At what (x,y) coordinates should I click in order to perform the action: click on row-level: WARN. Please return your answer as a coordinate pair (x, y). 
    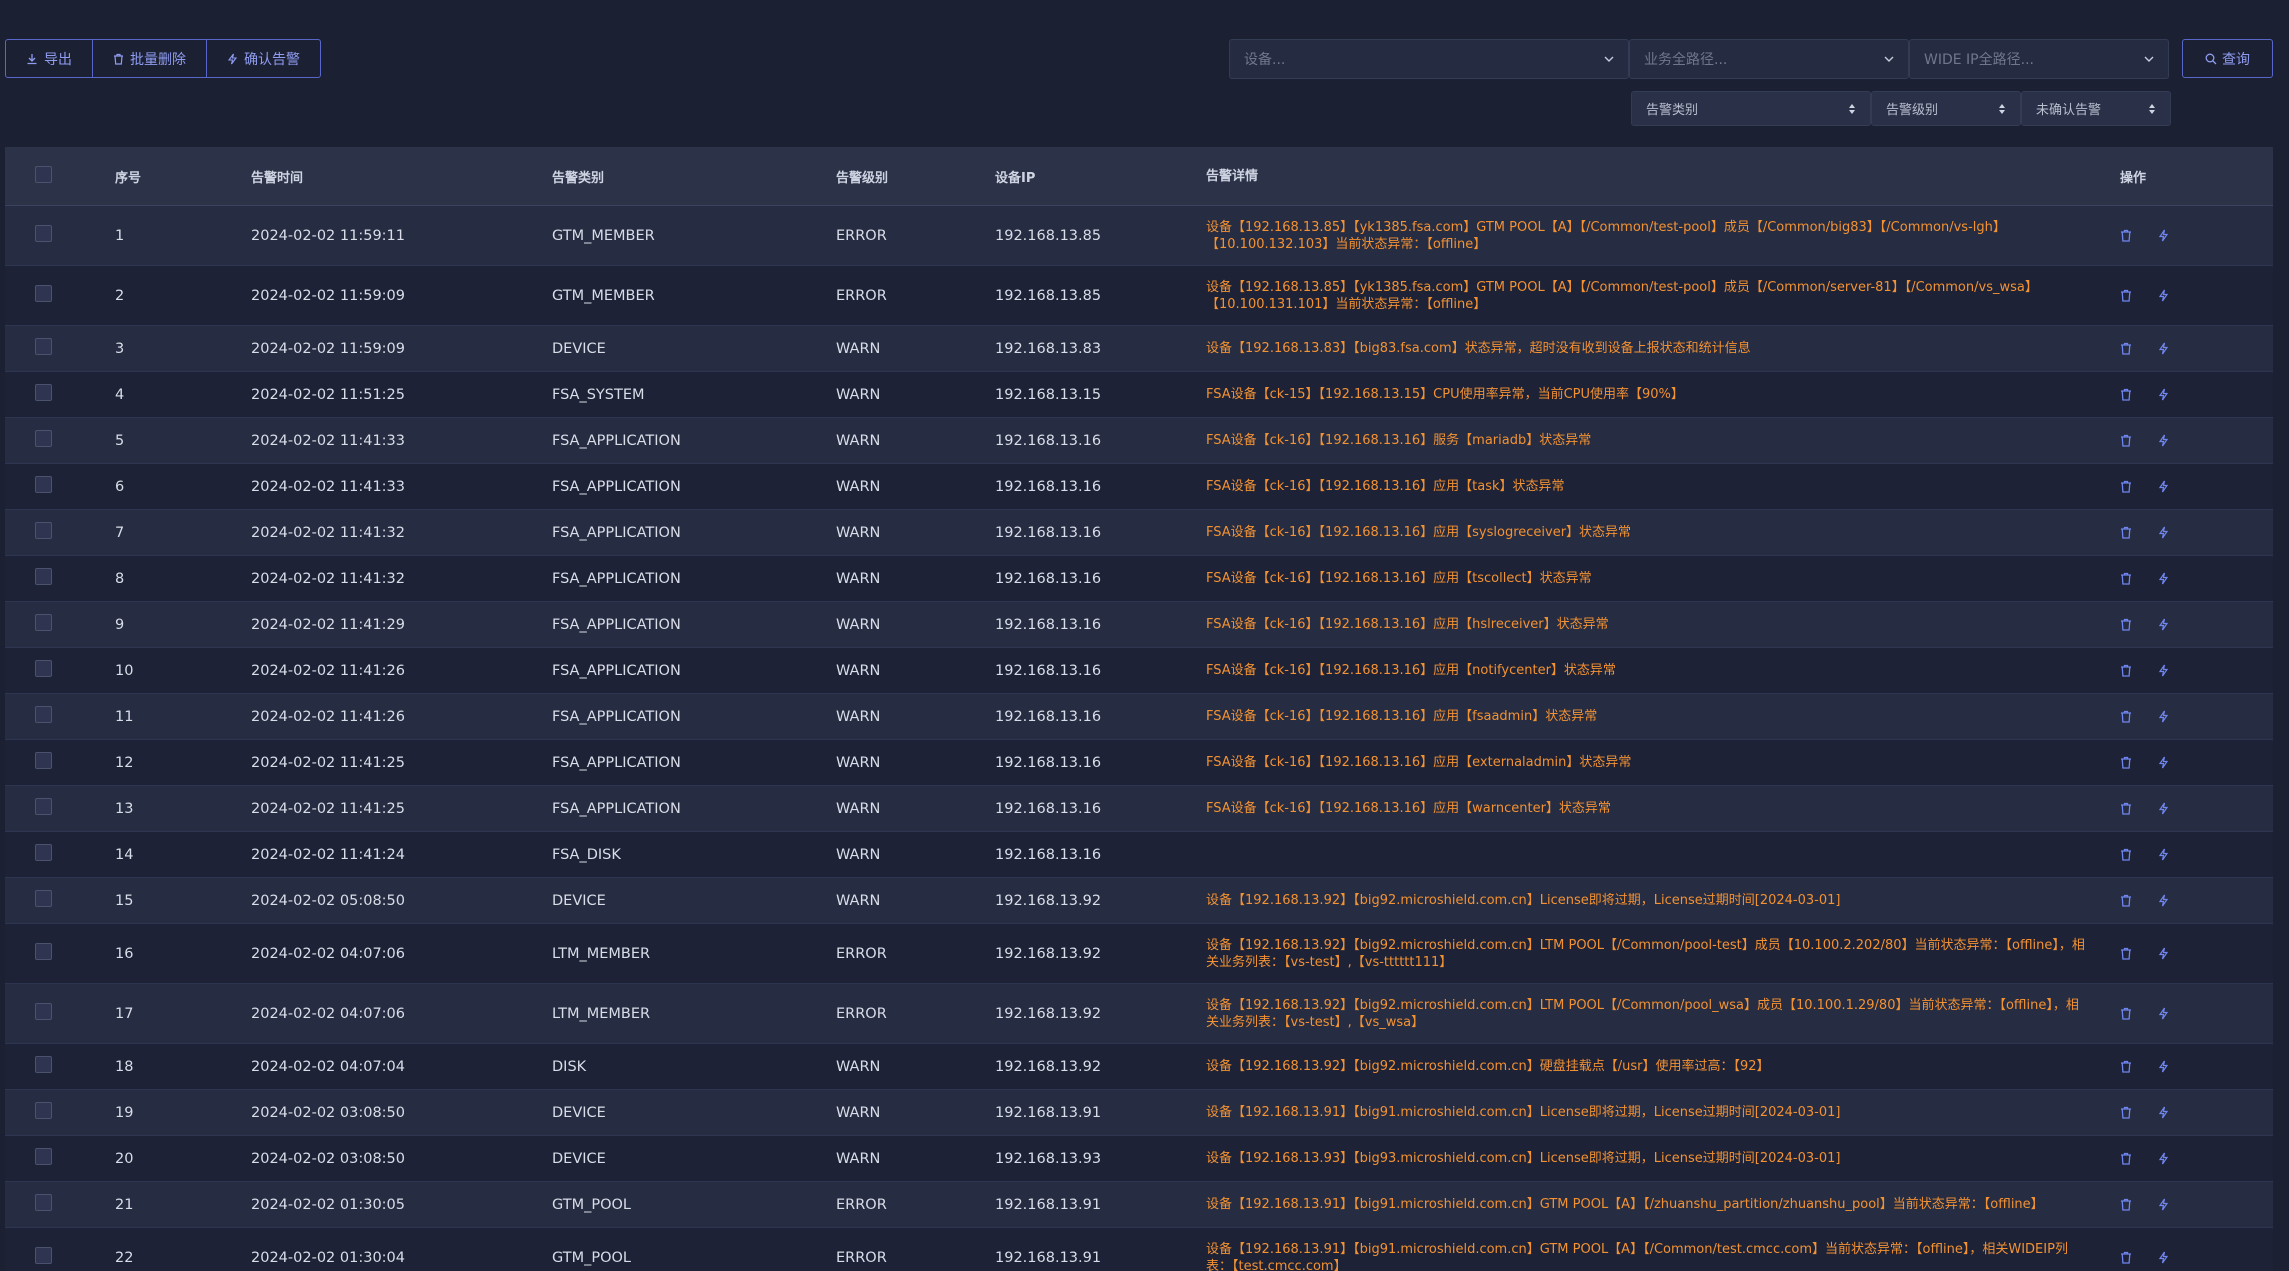
    Looking at the image, I should click on (858, 486).